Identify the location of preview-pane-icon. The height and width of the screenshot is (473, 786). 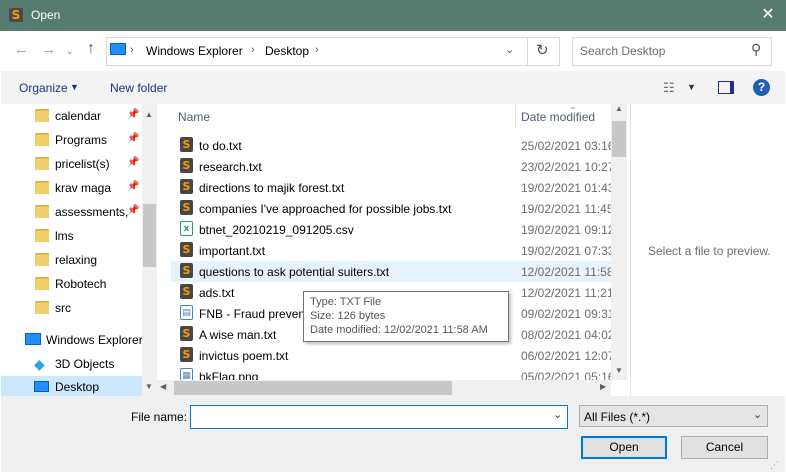
(726, 87).